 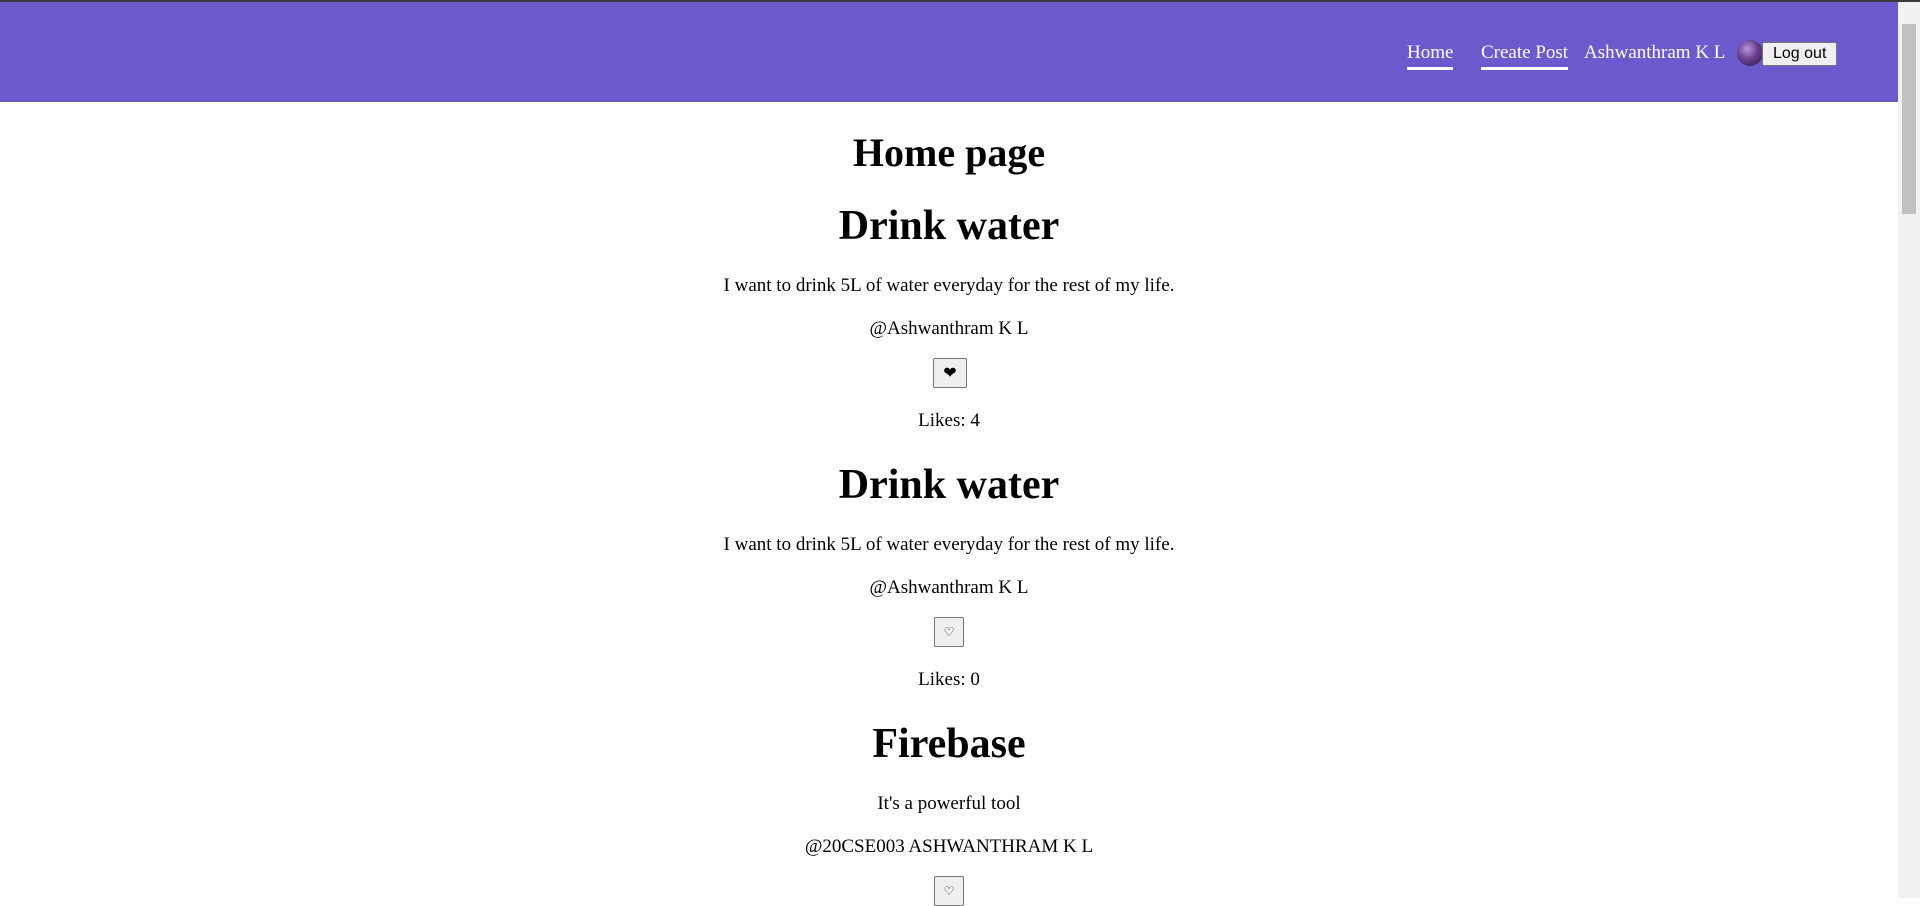 I want to click on heart-filled-icon: ❤, so click(x=950, y=372).